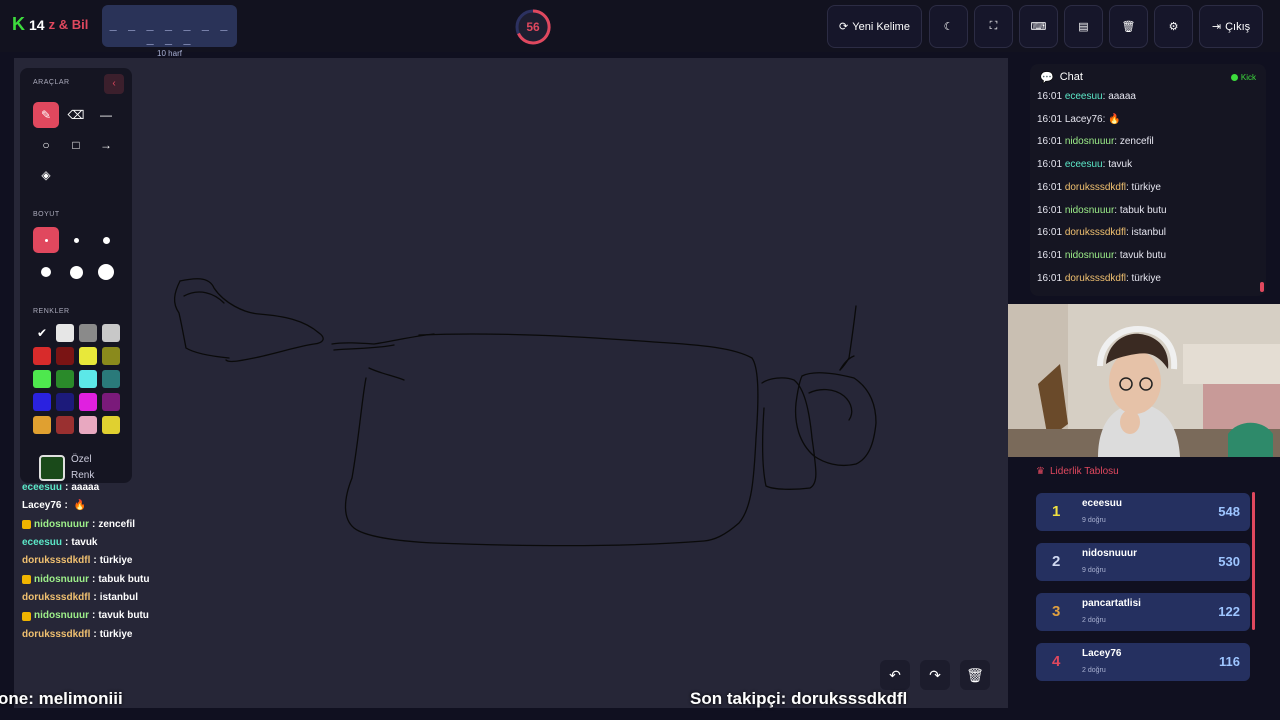 This screenshot has width=1280, height=720. I want to click on overlay-chat-user: eceesuu, so click(42, 488).